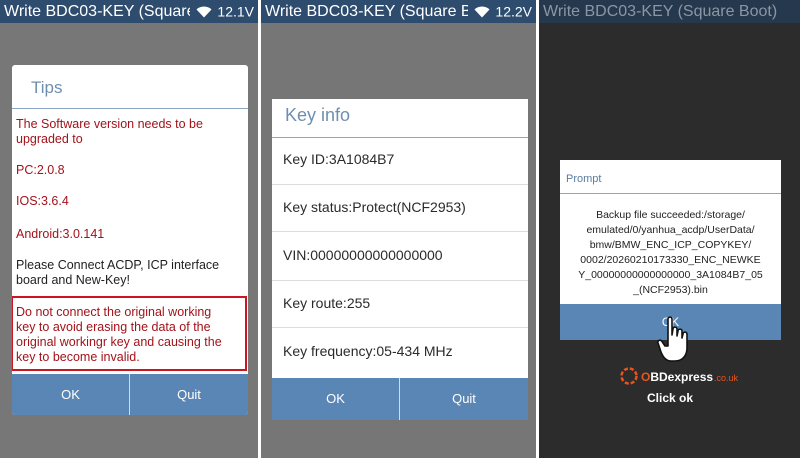 The height and width of the screenshot is (458, 800). Describe the element at coordinates (368, 351) in the screenshot. I see `key-frequency: Key frequency:05-434 MHz` at that location.